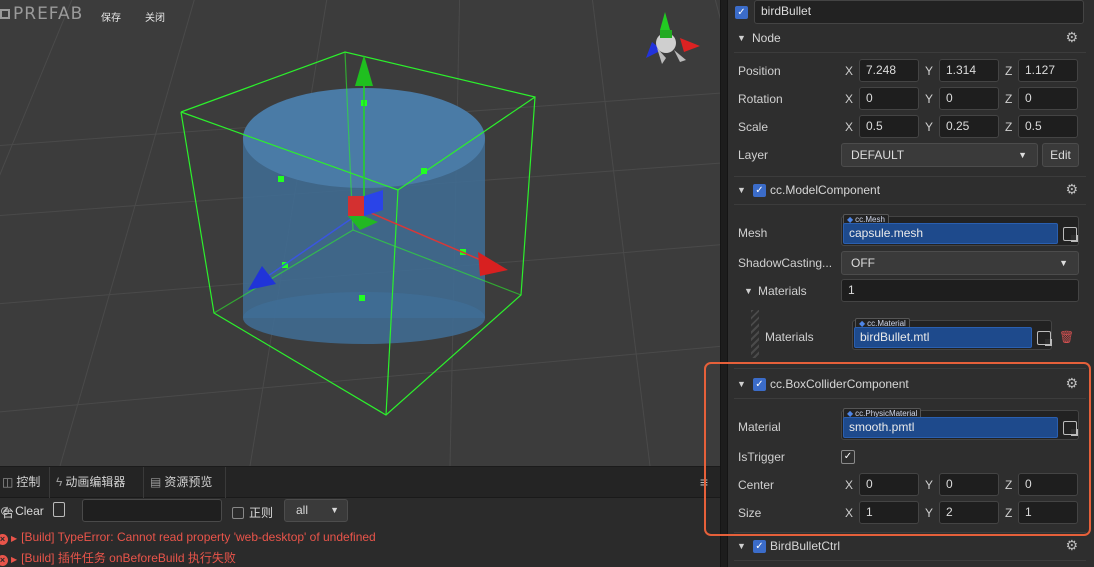 The height and width of the screenshot is (567, 1094). Describe the element at coordinates (155, 16) in the screenshot. I see `close-button: 关闭` at that location.